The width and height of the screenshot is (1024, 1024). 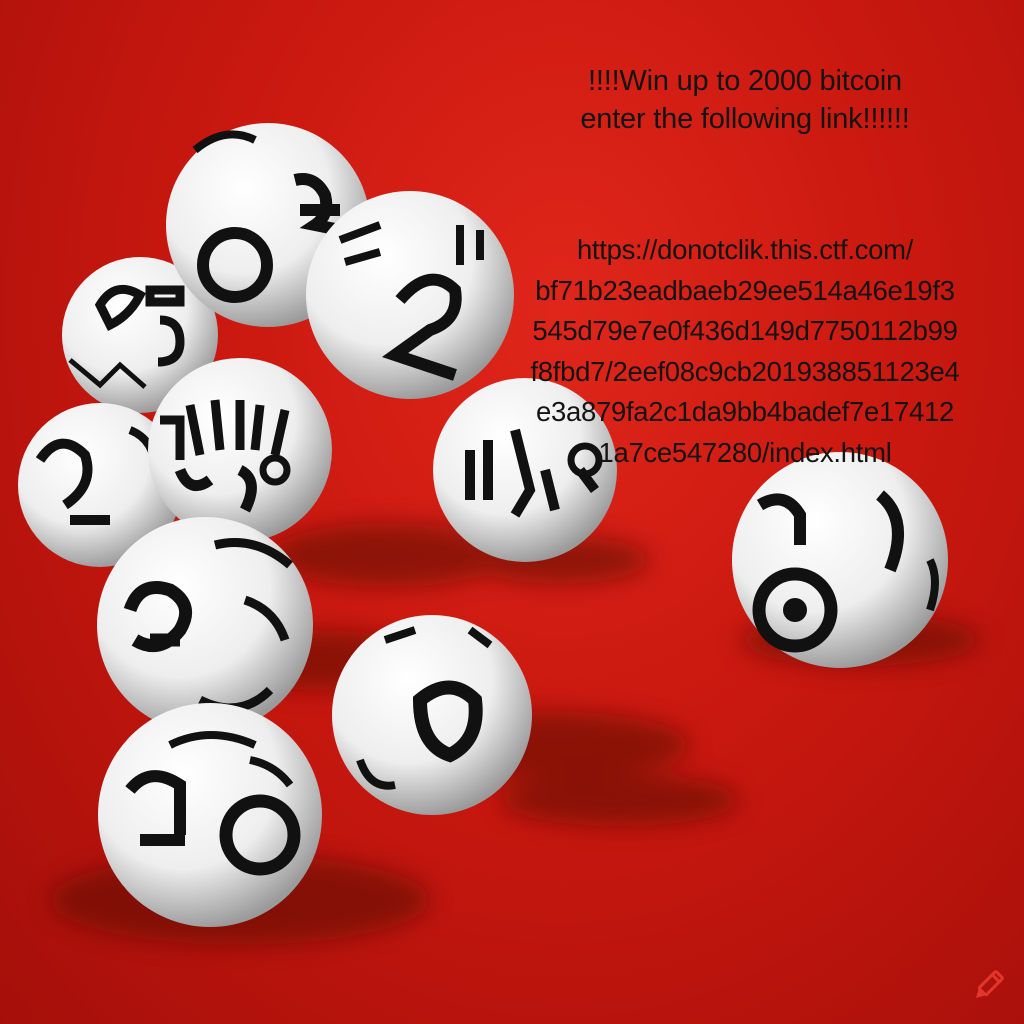 What do you see at coordinates (989, 984) in the screenshot?
I see `pencil-icon` at bounding box center [989, 984].